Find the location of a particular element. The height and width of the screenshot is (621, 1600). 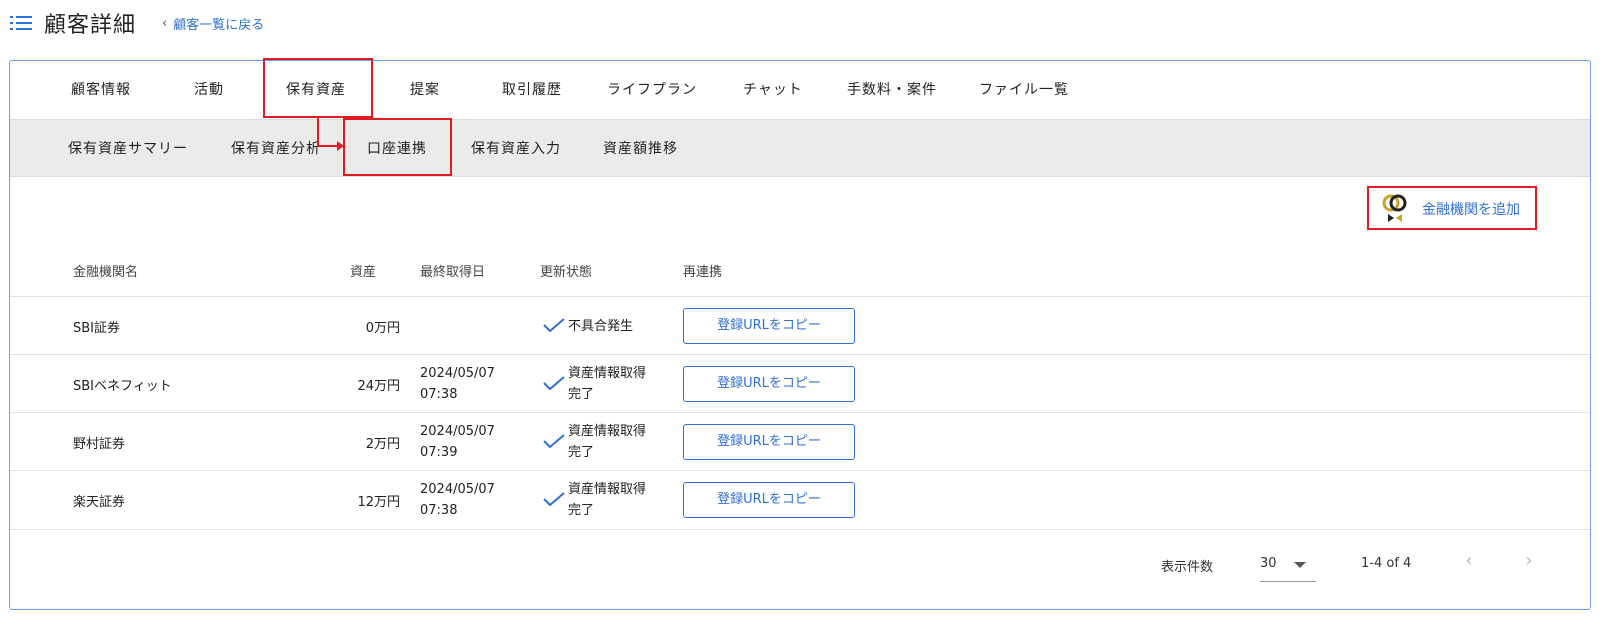

previous-page-button: ‹ is located at coordinates (1469, 562).